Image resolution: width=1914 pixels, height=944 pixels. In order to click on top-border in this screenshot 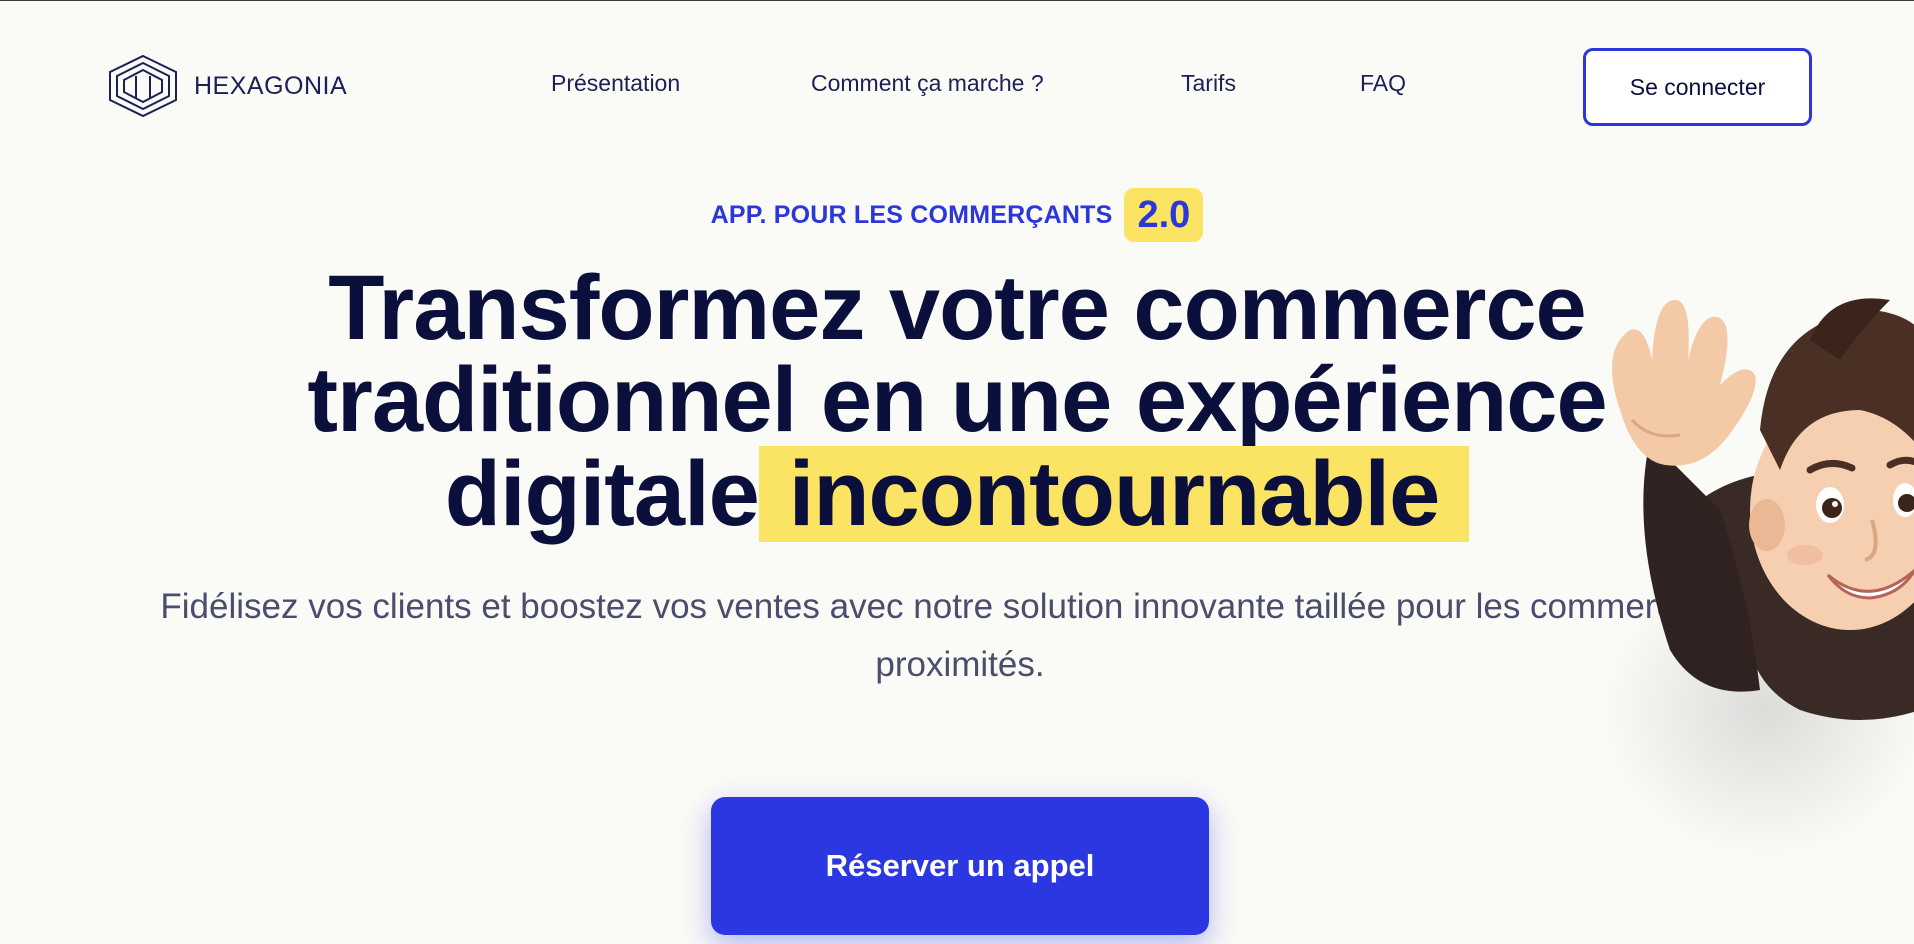, I will do `click(957, 0)`.